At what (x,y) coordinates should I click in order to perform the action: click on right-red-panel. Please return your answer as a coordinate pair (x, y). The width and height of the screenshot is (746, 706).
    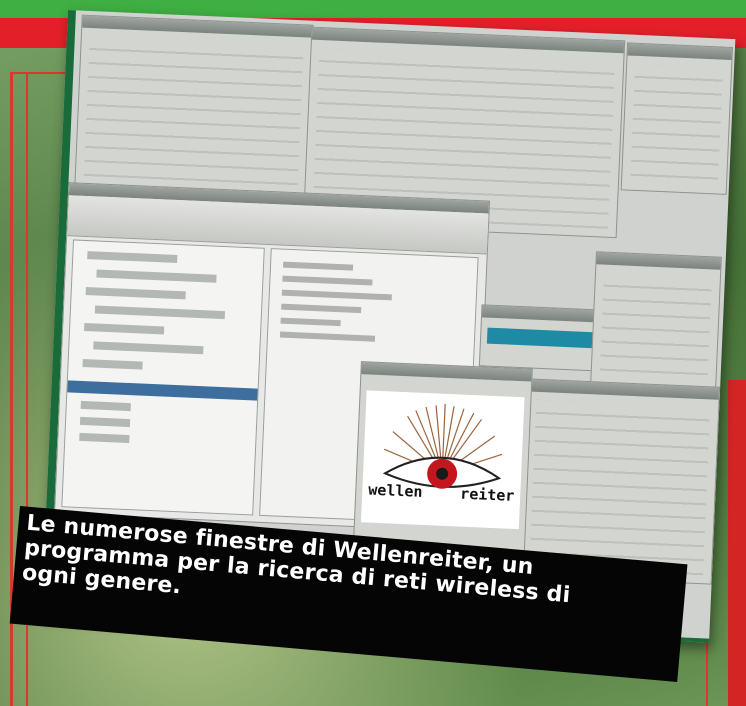
    Looking at the image, I should click on (737, 543).